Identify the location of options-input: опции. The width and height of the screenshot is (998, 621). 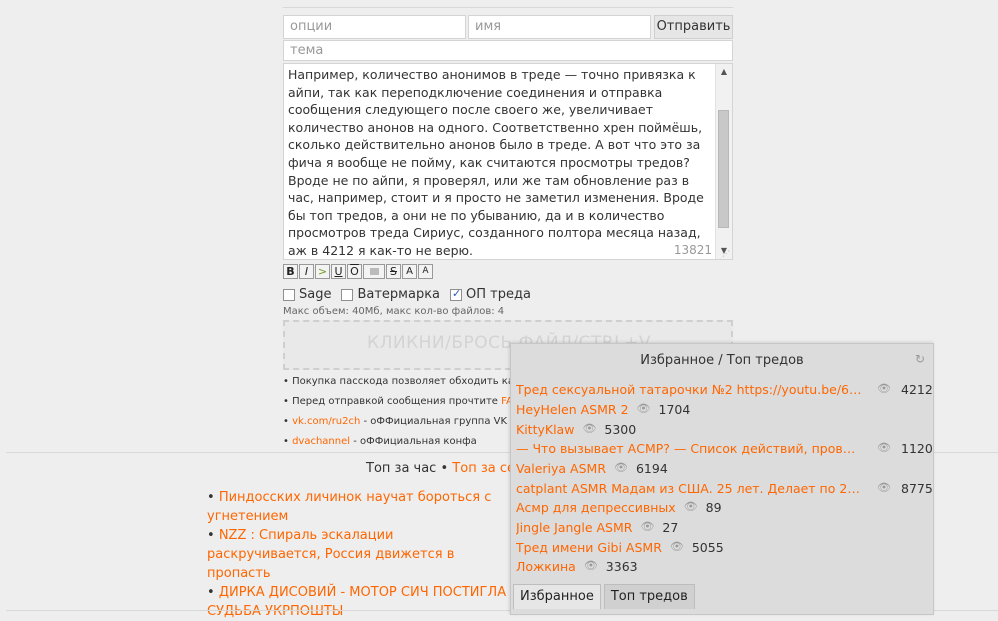
(374, 27).